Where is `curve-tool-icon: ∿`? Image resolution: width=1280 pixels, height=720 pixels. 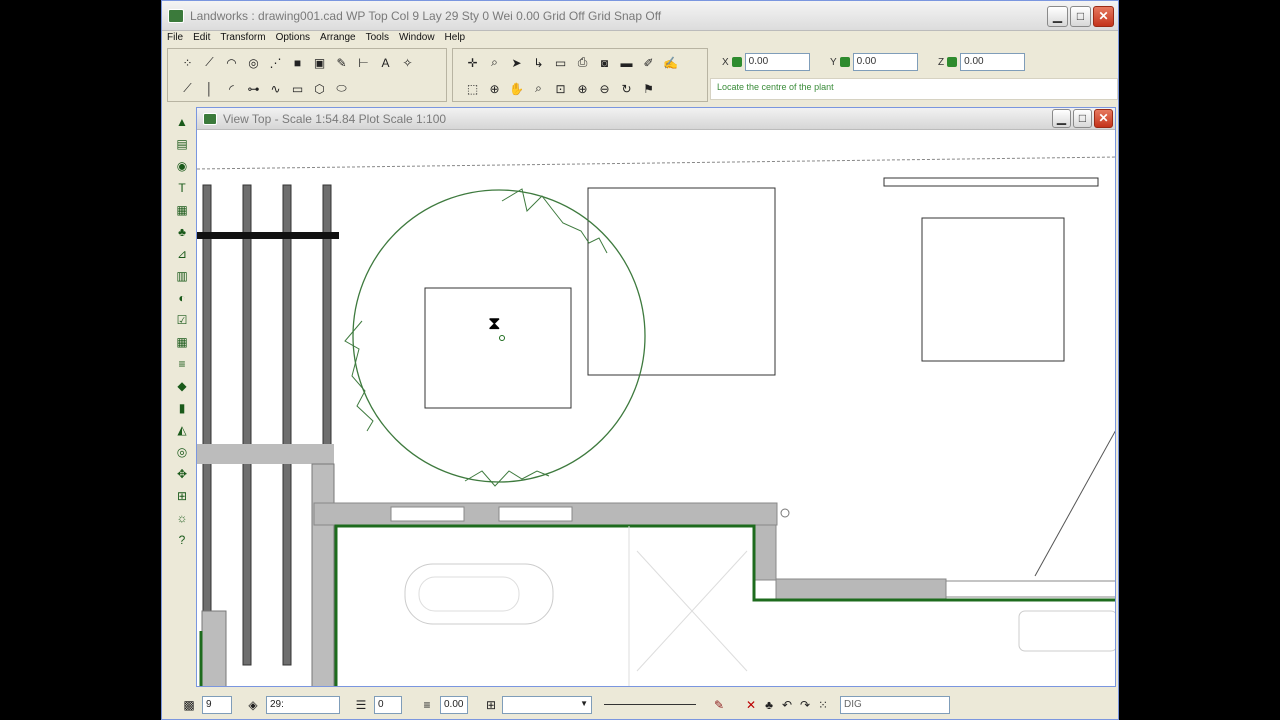 curve-tool-icon: ∿ is located at coordinates (275, 88).